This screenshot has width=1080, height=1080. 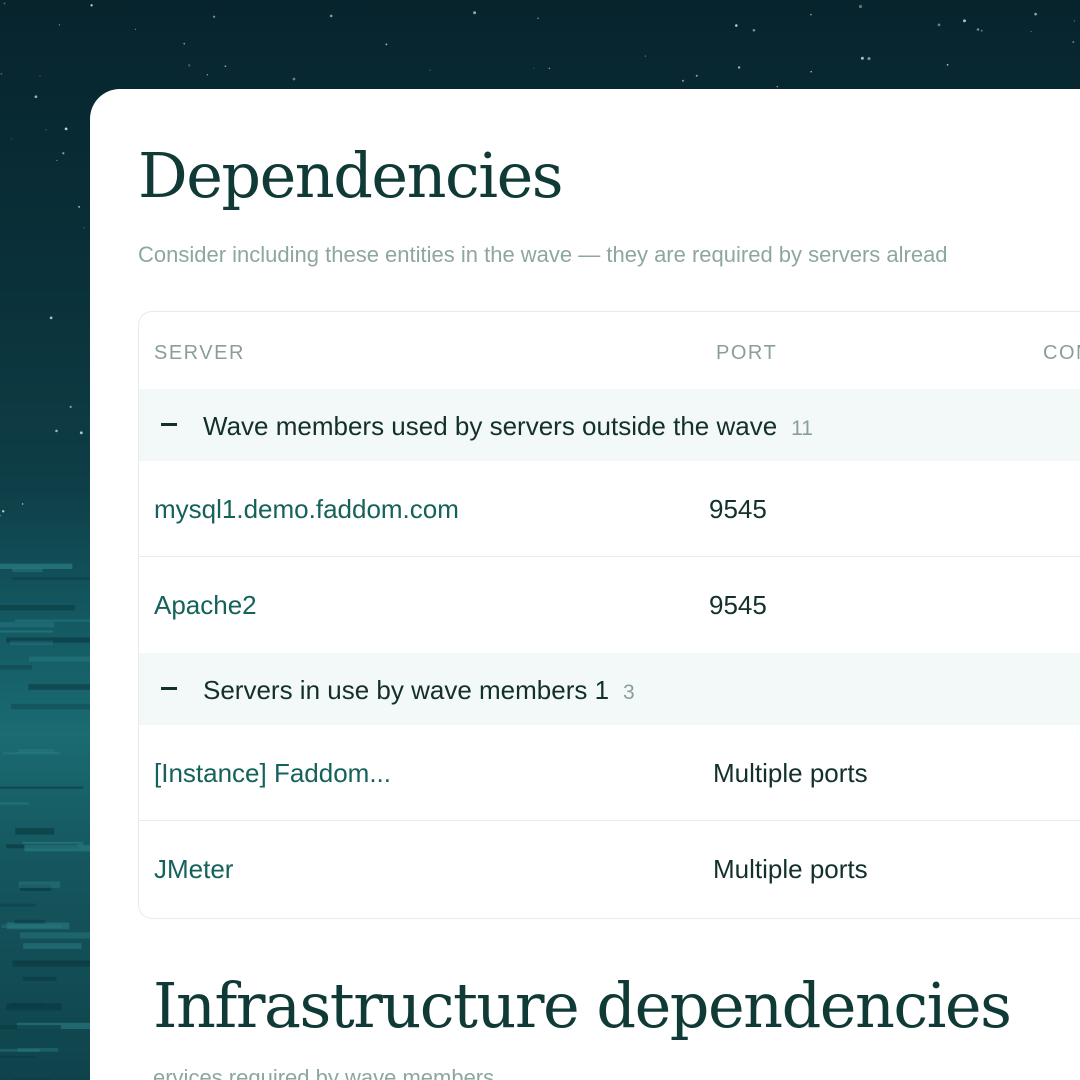 I want to click on group-row-servers-in-use: Servers in use by wave members 1 3, so click(x=609, y=689).